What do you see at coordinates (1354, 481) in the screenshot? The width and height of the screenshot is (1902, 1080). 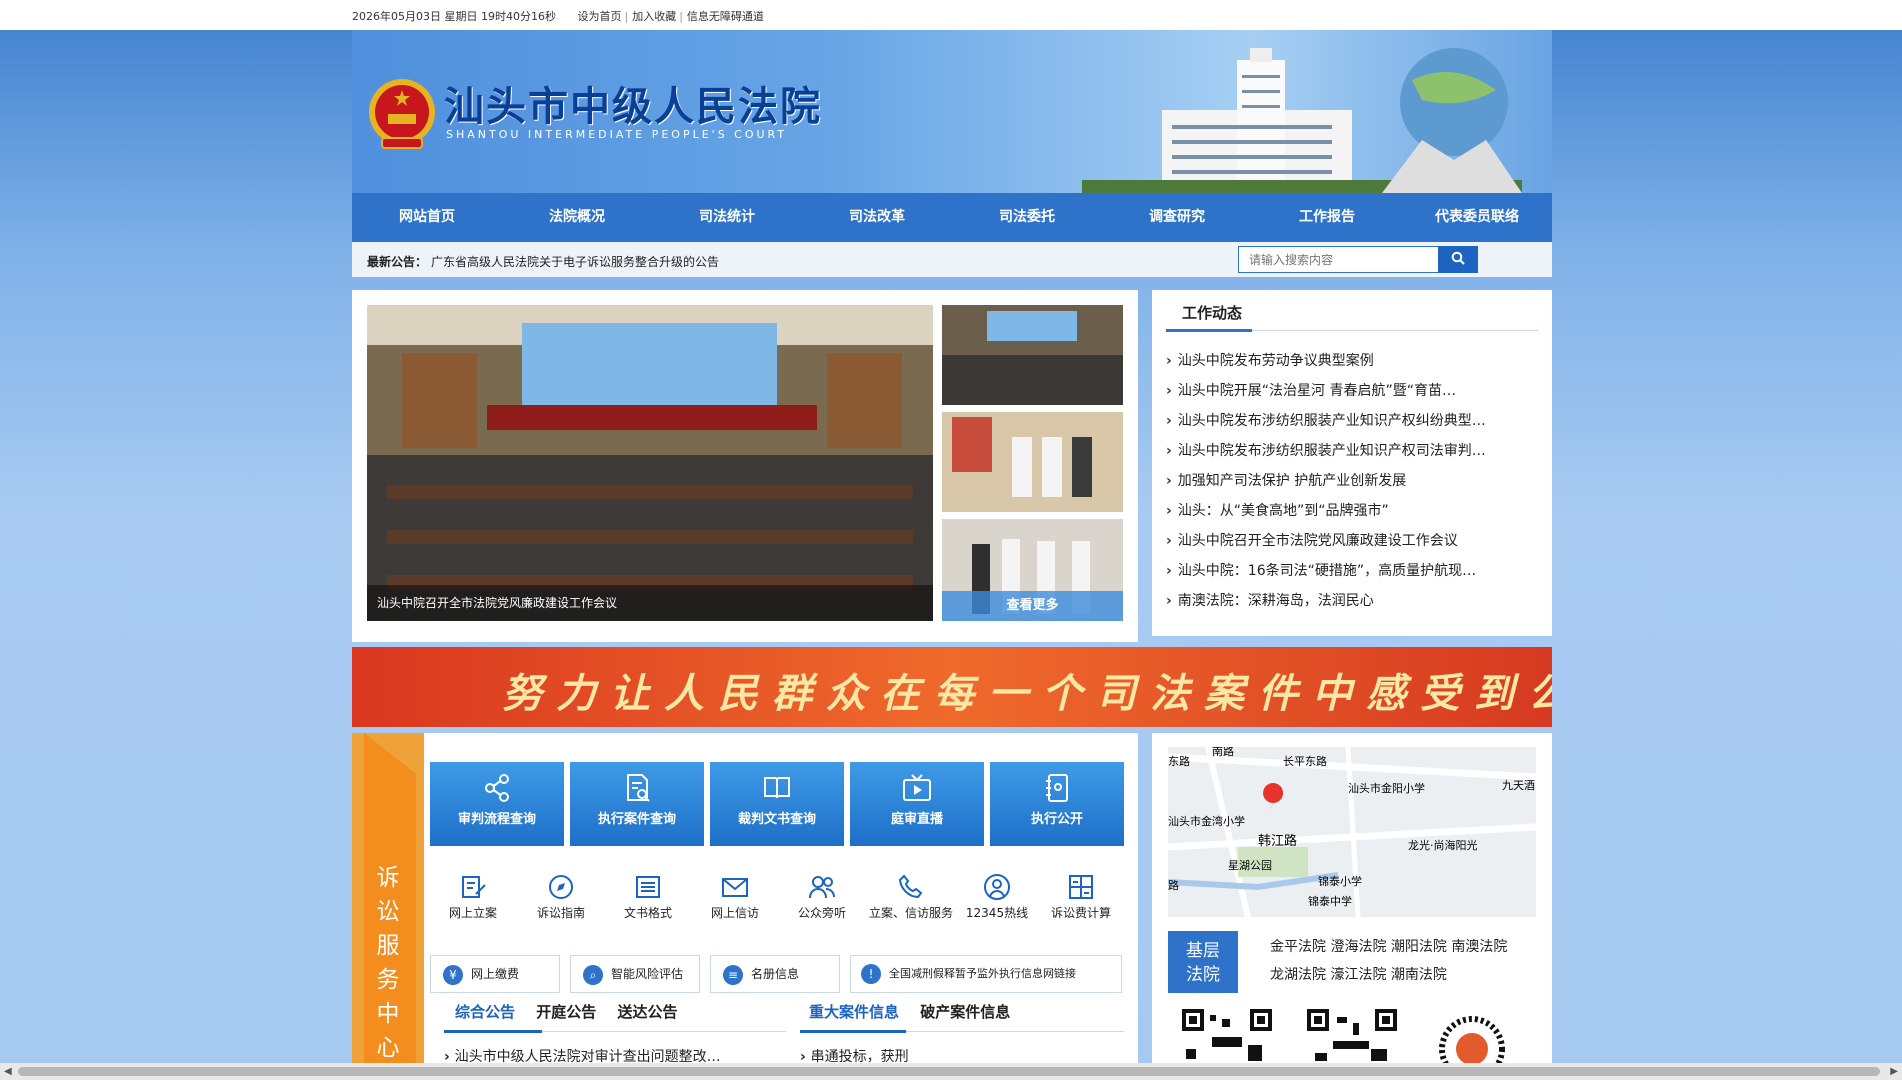 I see `news-item: 加强知产司法保护 护航产业创新发展` at bounding box center [1354, 481].